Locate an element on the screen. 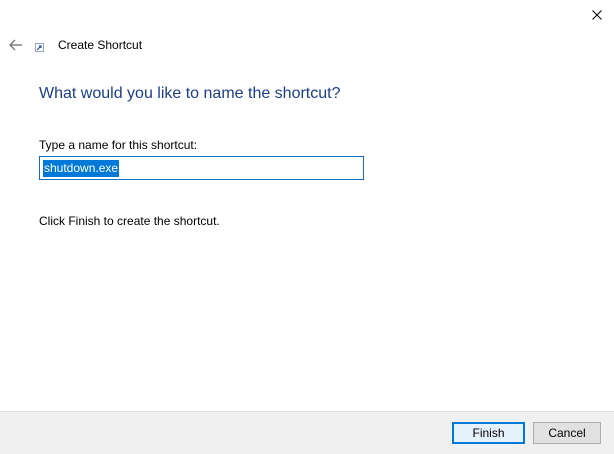 The height and width of the screenshot is (454, 614). dialog-footer: Finish Cancel is located at coordinates (307, 432).